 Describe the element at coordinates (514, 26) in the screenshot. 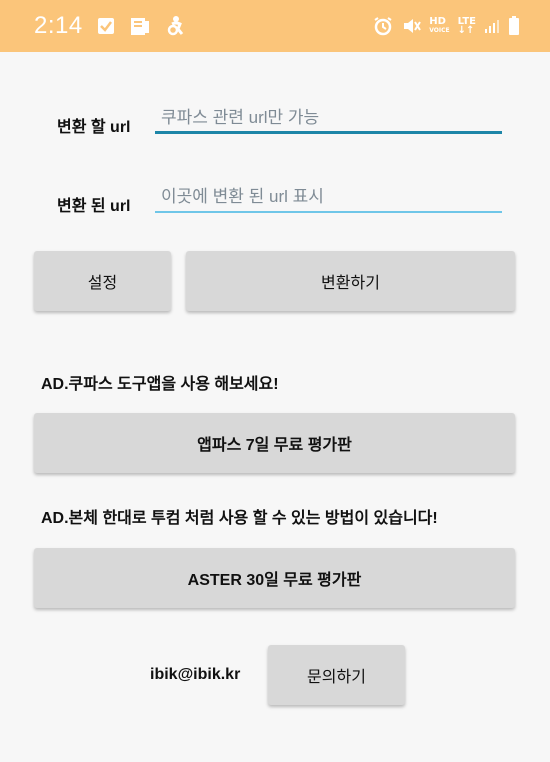

I see `battery-icon` at that location.